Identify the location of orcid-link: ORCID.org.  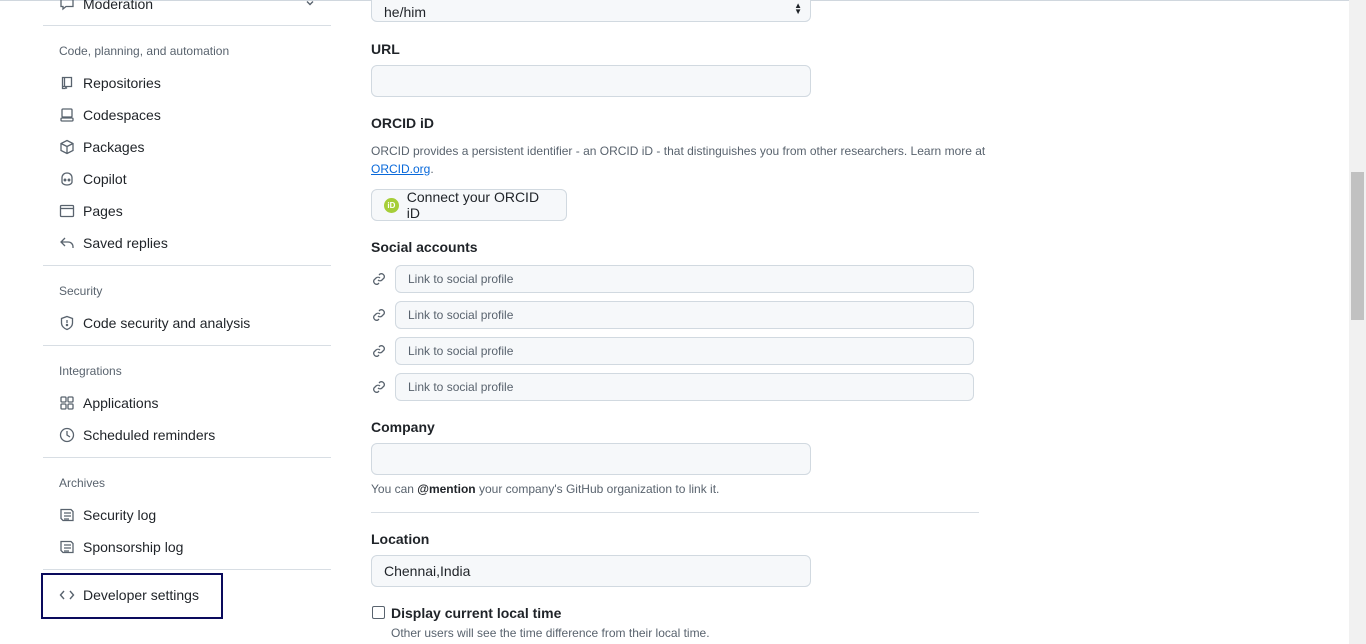
(400, 169).